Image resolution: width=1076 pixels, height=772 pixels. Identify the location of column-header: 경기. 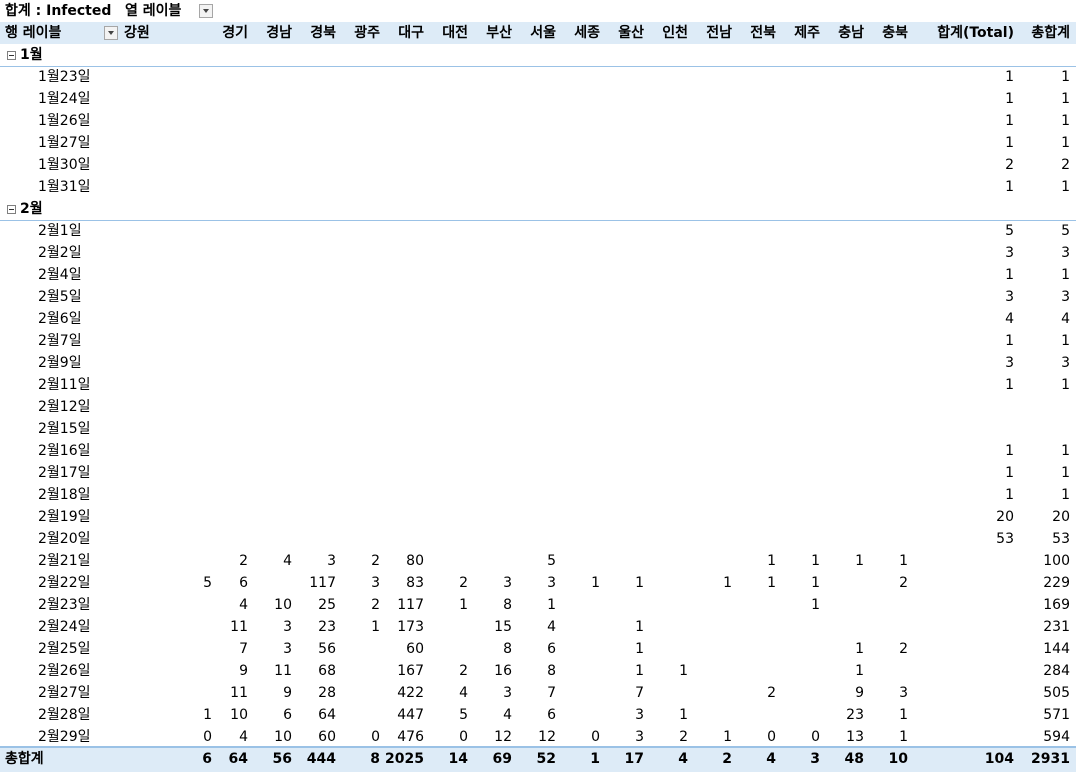
(235, 33).